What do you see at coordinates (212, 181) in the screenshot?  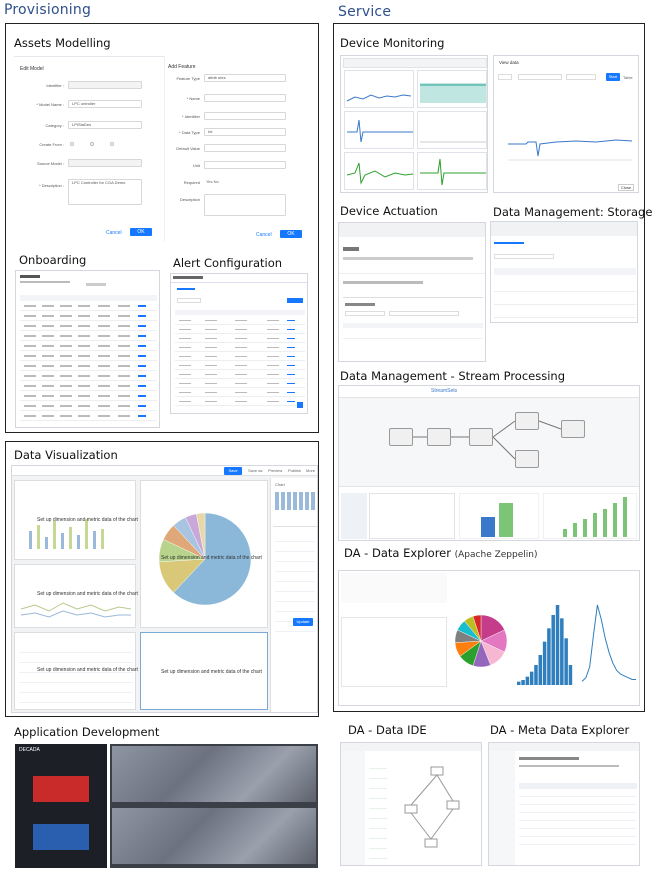 I see `required-radios: Yes No` at bounding box center [212, 181].